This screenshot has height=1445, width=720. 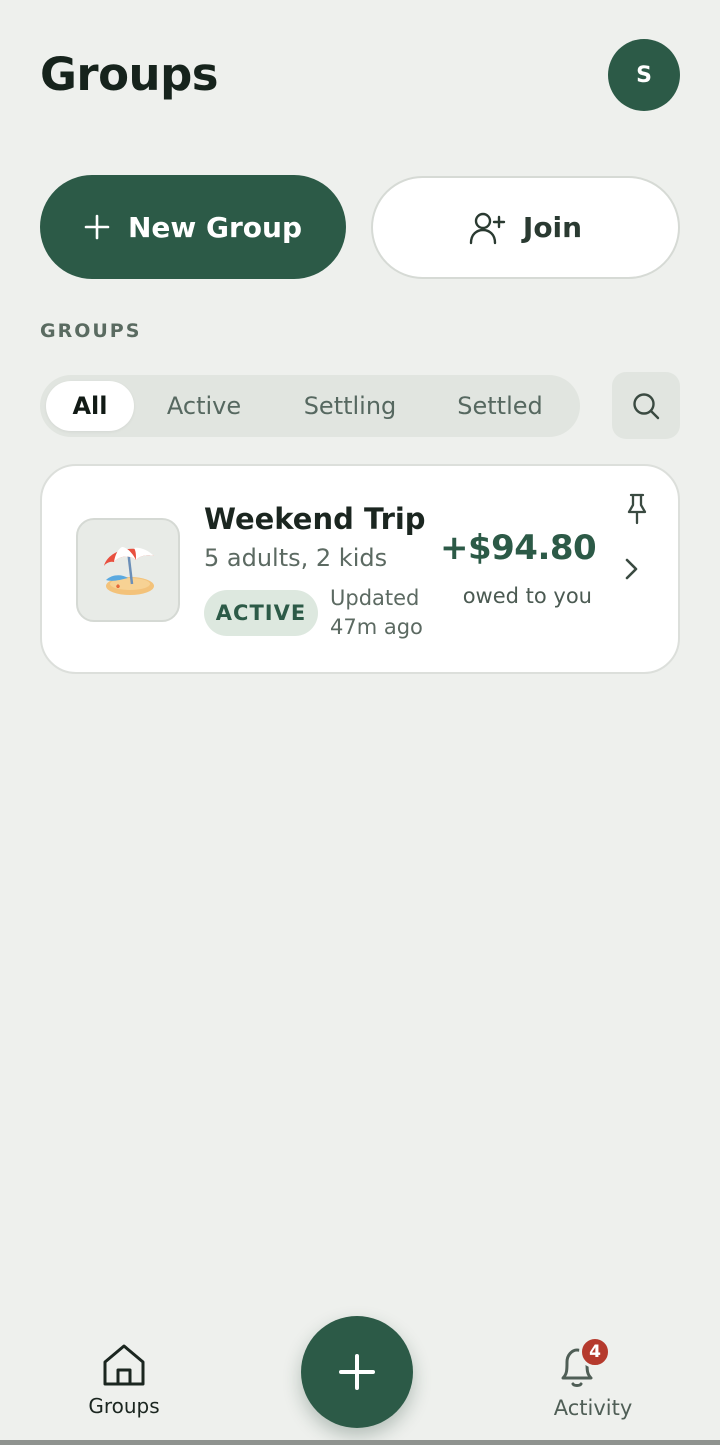 What do you see at coordinates (595, 1352) in the screenshot?
I see `notification-badge: 4` at bounding box center [595, 1352].